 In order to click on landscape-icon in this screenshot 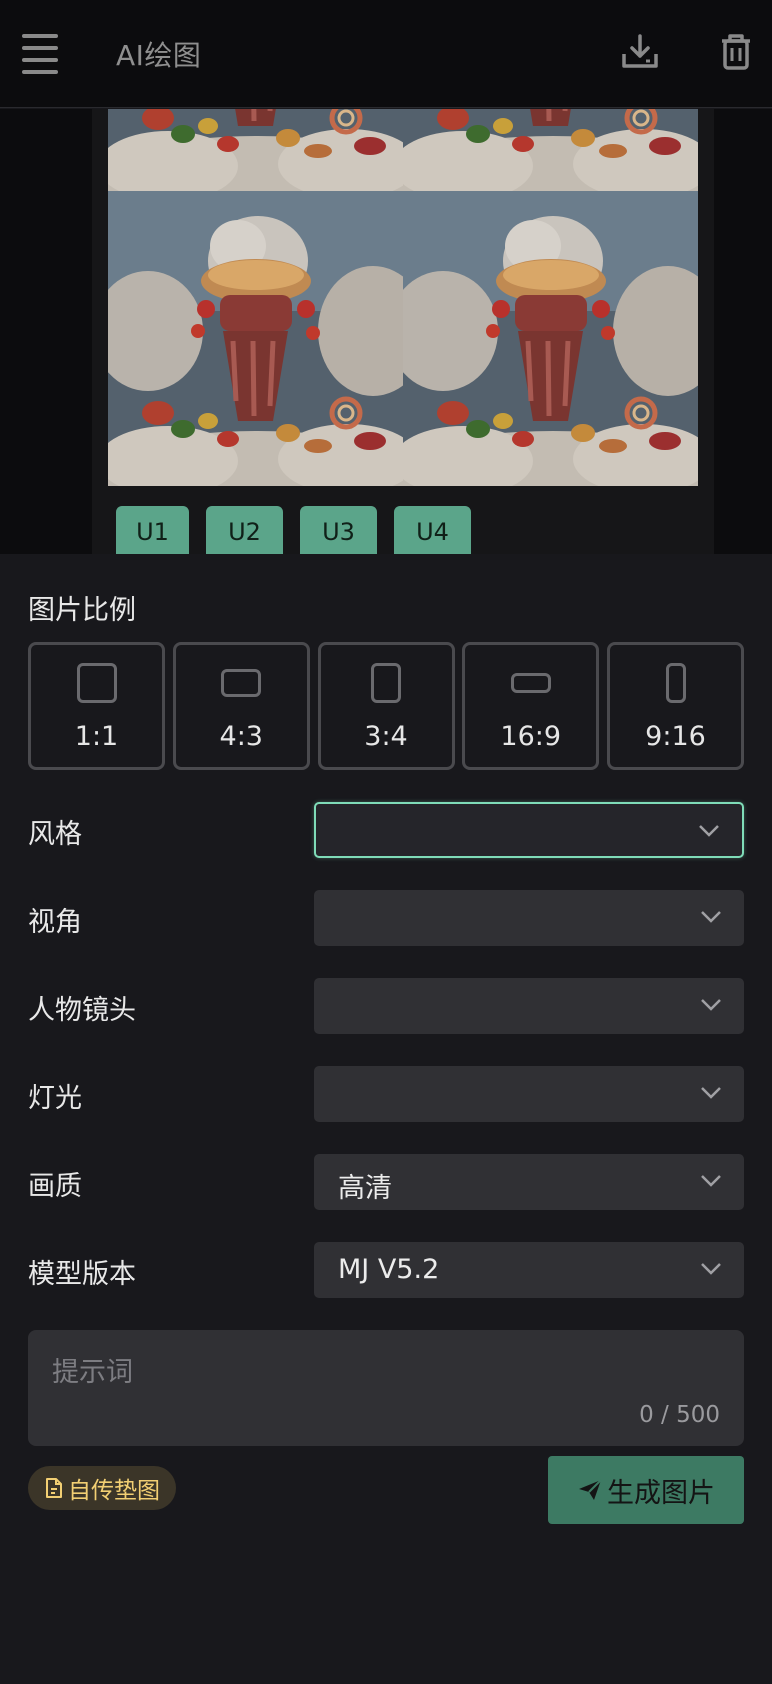, I will do `click(241, 683)`.